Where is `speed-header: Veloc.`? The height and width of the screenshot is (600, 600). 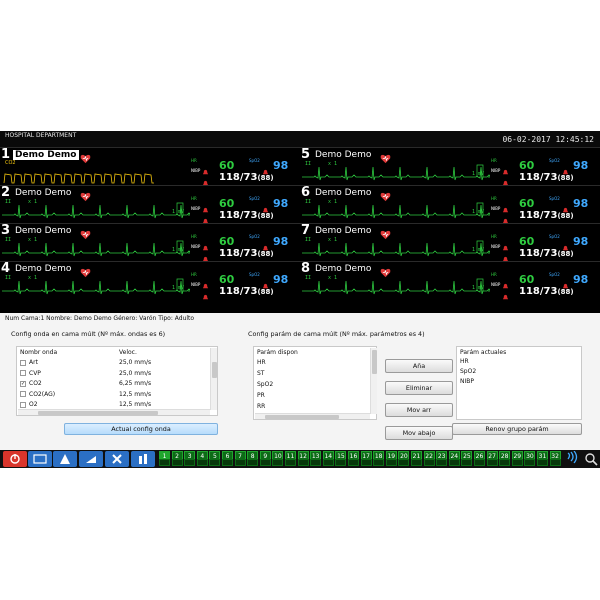
speed-header: Veloc. is located at coordinates (128, 352).